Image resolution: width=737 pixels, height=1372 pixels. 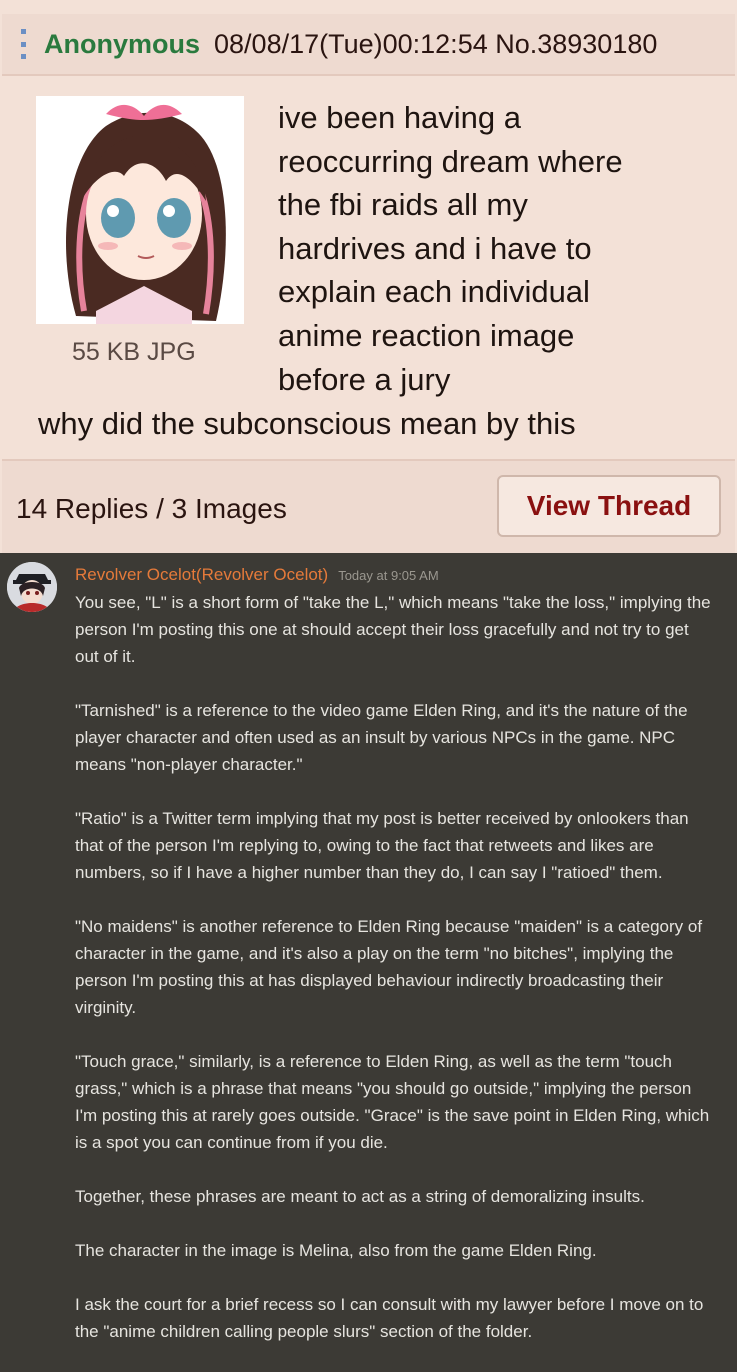 I want to click on user-avatar, so click(x=32, y=587).